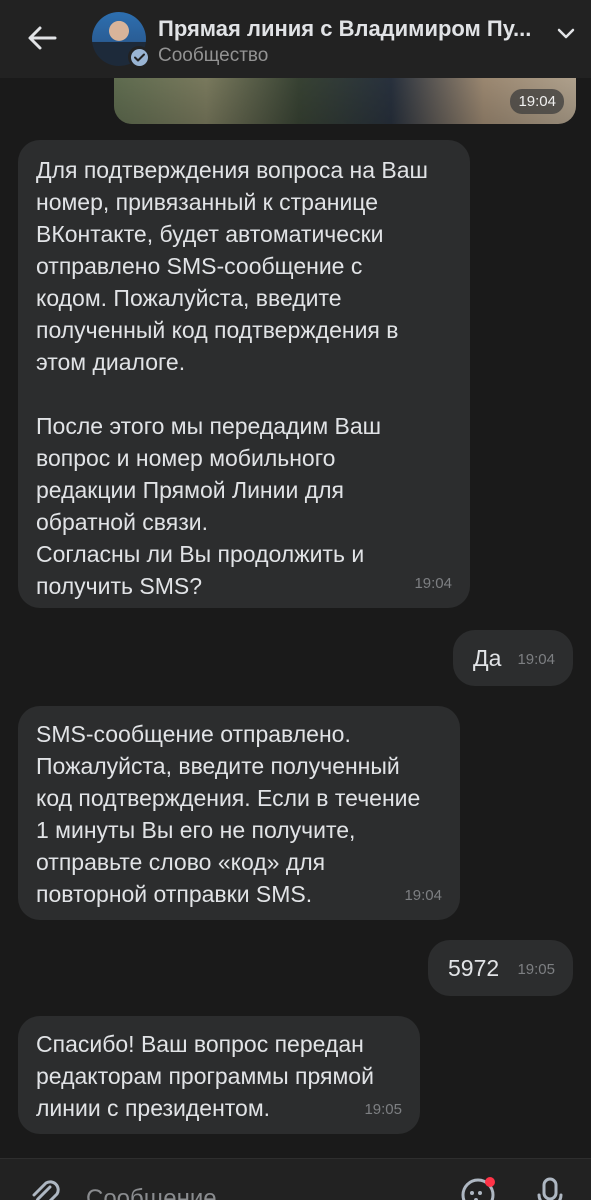 The height and width of the screenshot is (1200, 591). I want to click on expand-button, so click(566, 34).